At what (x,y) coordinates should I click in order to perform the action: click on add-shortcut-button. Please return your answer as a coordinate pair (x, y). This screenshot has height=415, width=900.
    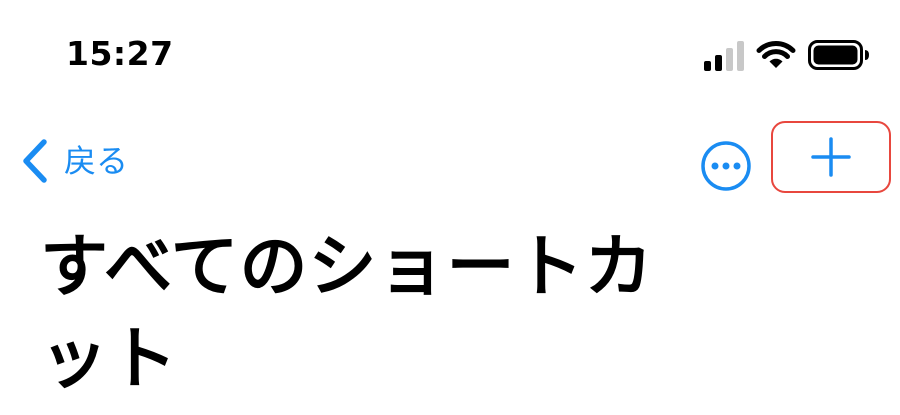
    Looking at the image, I should click on (831, 157).